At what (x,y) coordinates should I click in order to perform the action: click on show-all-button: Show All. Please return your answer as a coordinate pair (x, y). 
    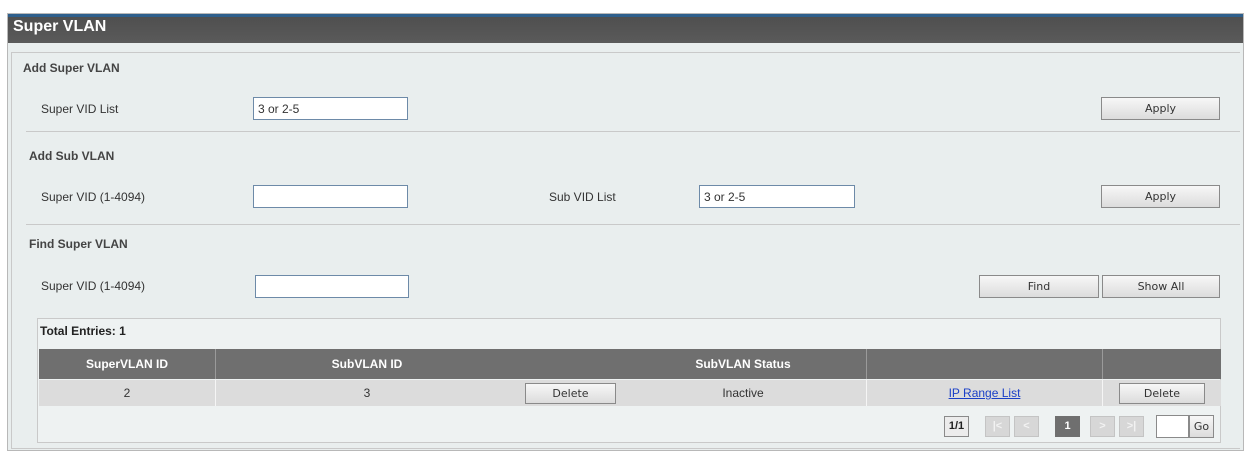
    Looking at the image, I should click on (1161, 286).